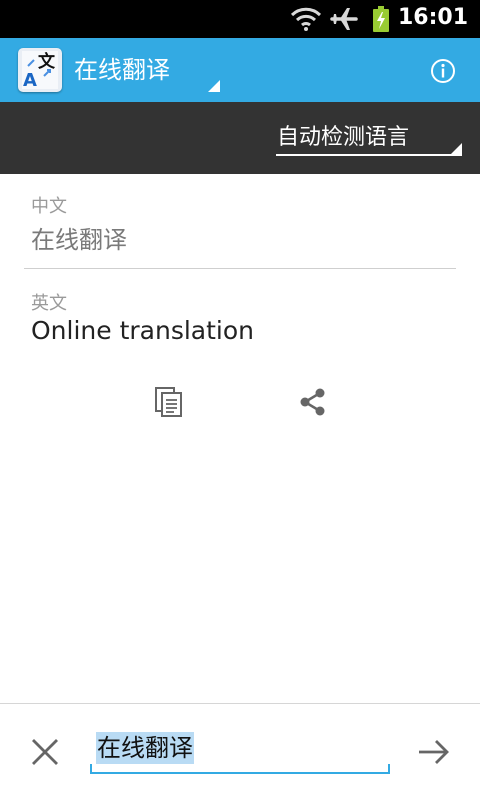 The image size is (480, 800). Describe the element at coordinates (91, 768) in the screenshot. I see `input-underline-left` at that location.